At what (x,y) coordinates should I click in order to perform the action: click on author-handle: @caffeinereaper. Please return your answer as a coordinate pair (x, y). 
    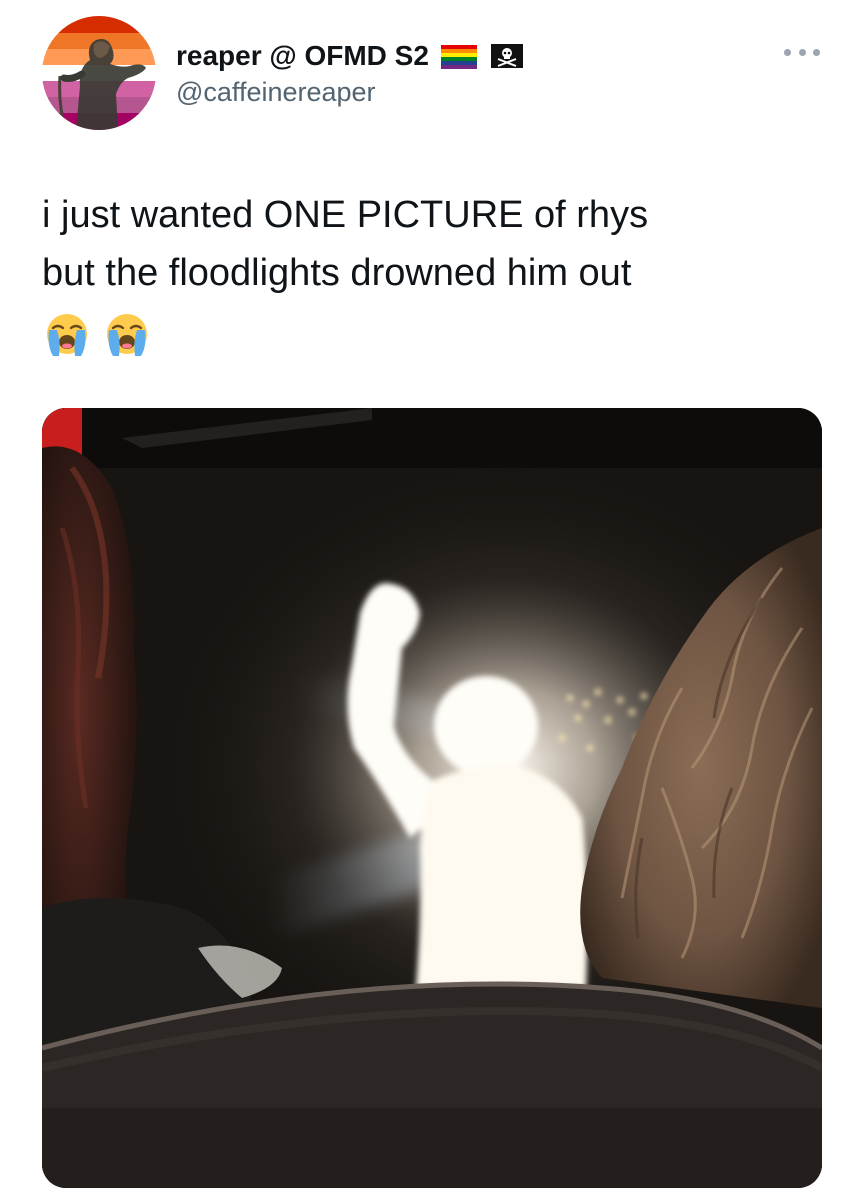
    Looking at the image, I should click on (350, 92).